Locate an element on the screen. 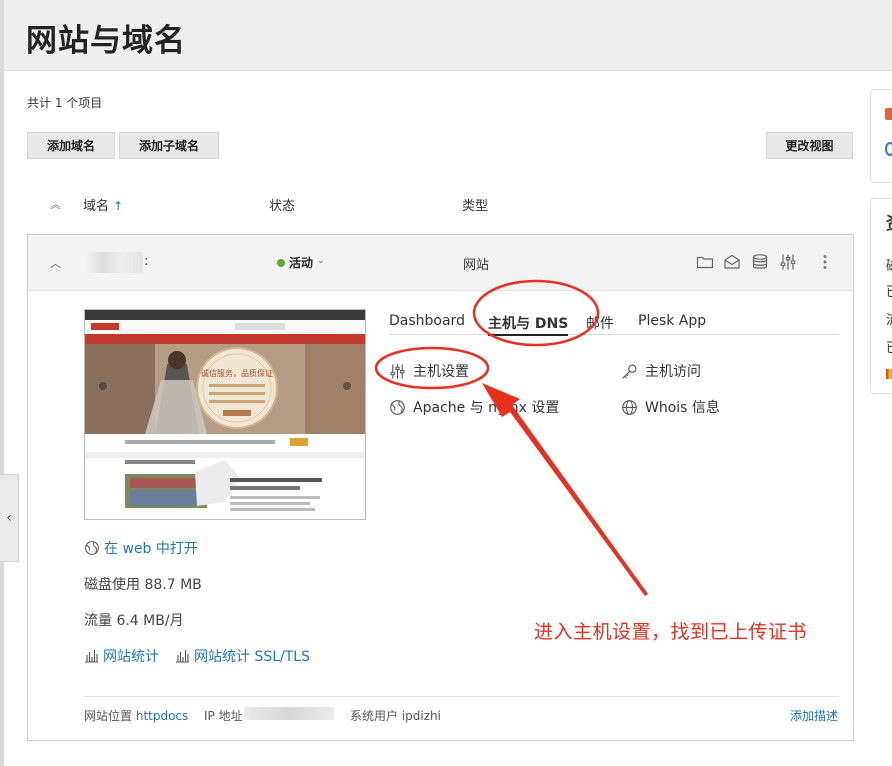  domain-type: 网站 is located at coordinates (476, 265).